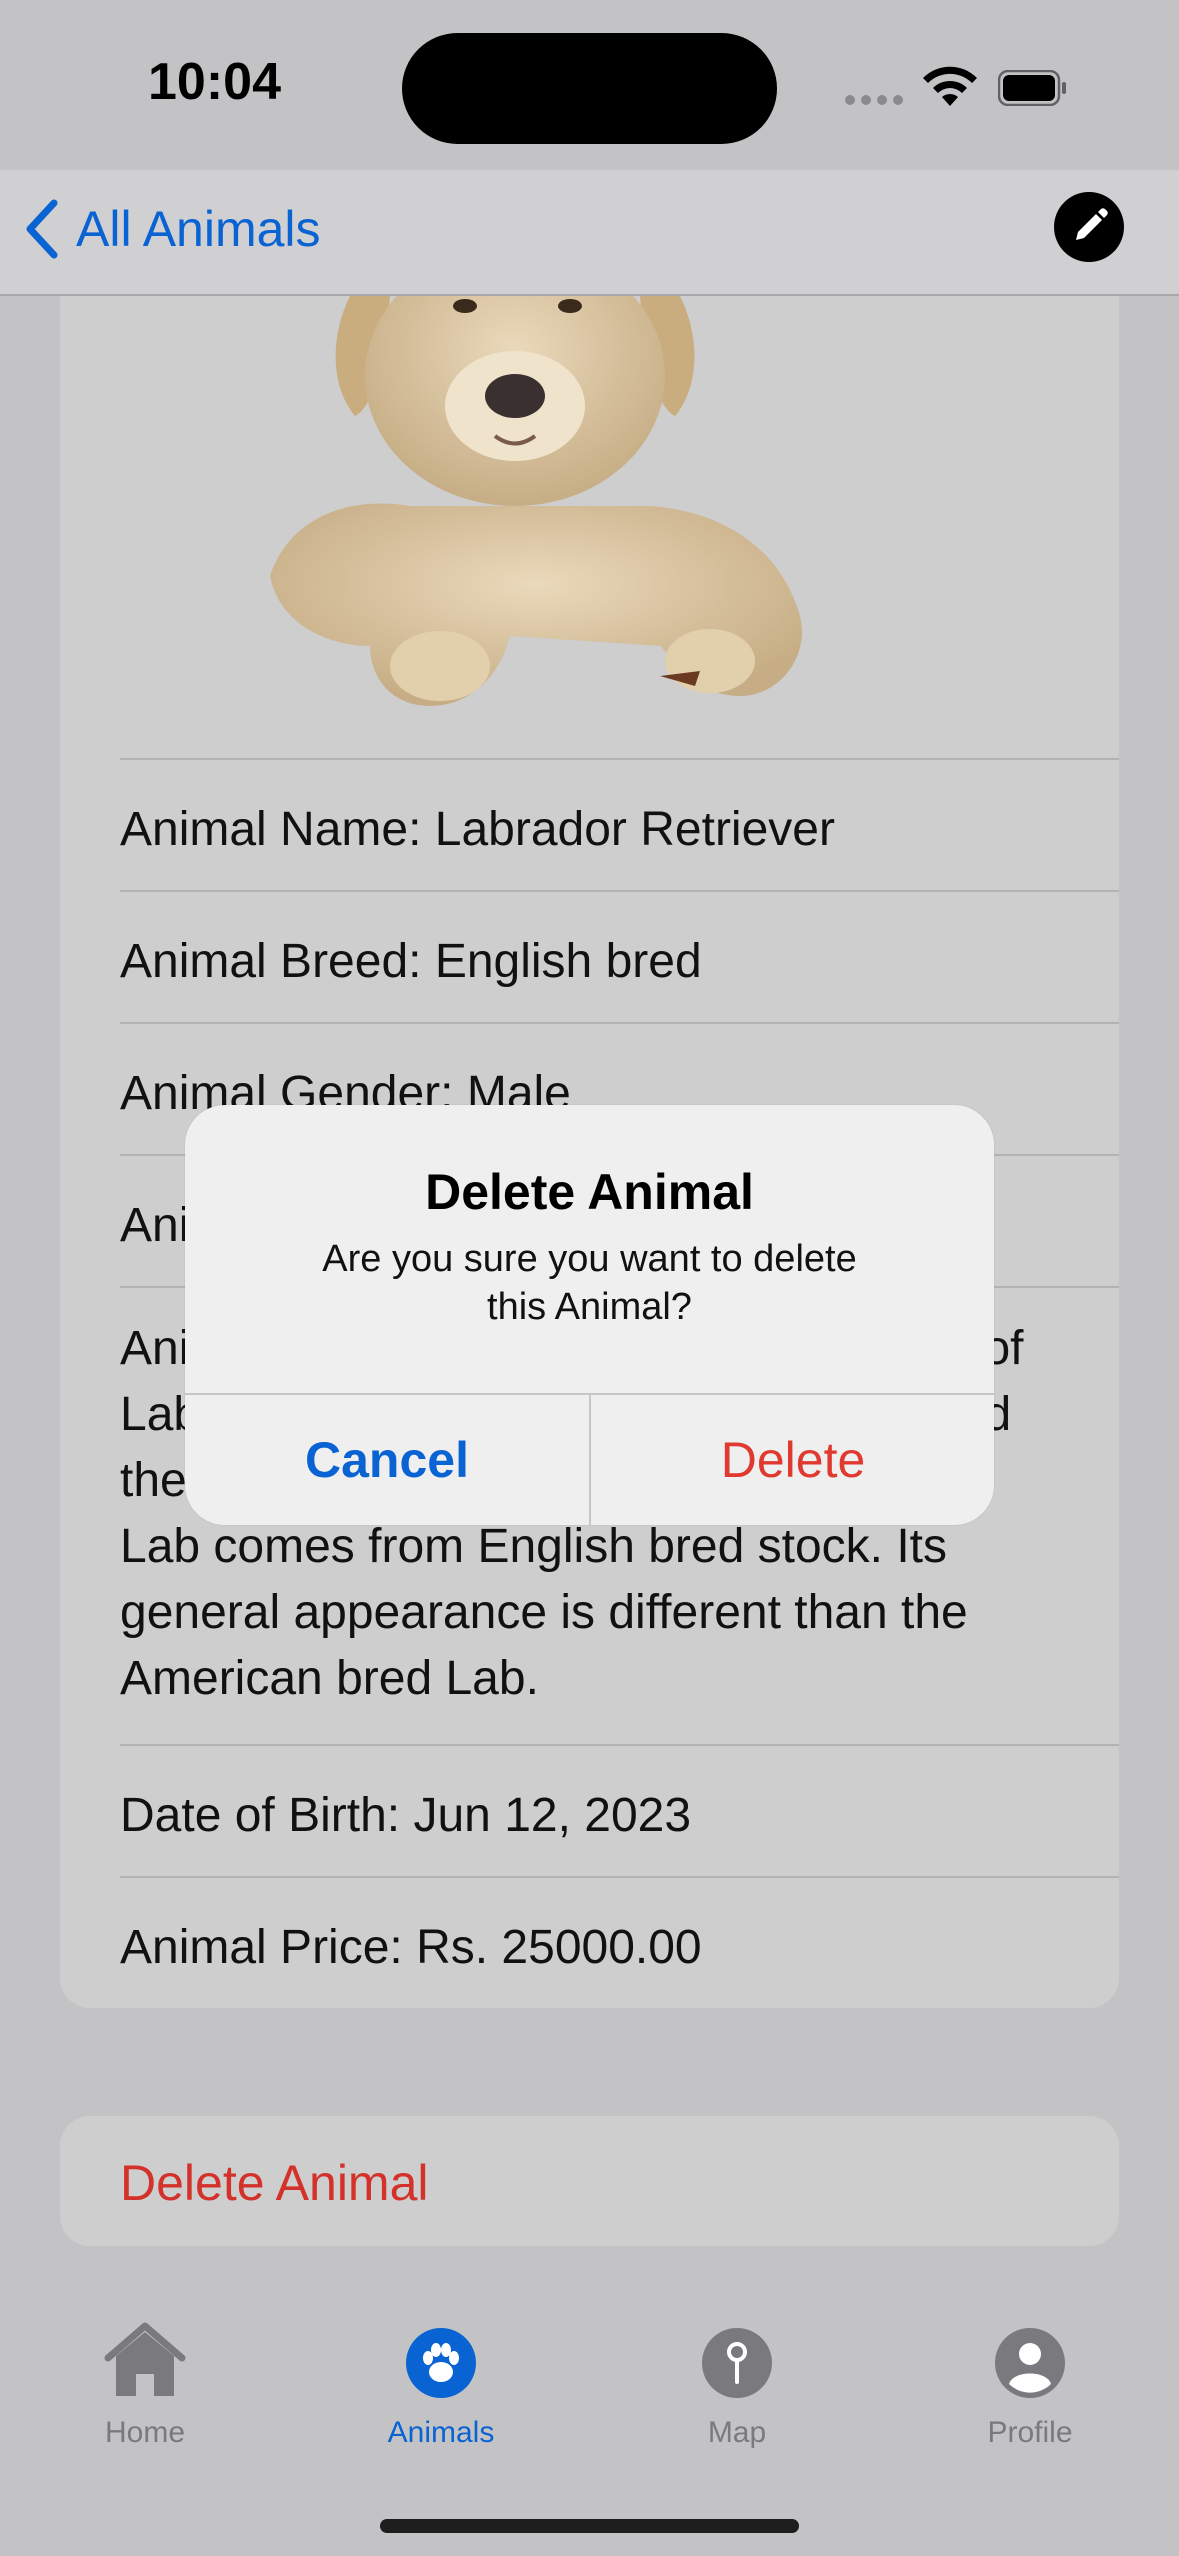 The image size is (1179, 2556). Describe the element at coordinates (950, 86) in the screenshot. I see `wifi-icon` at that location.